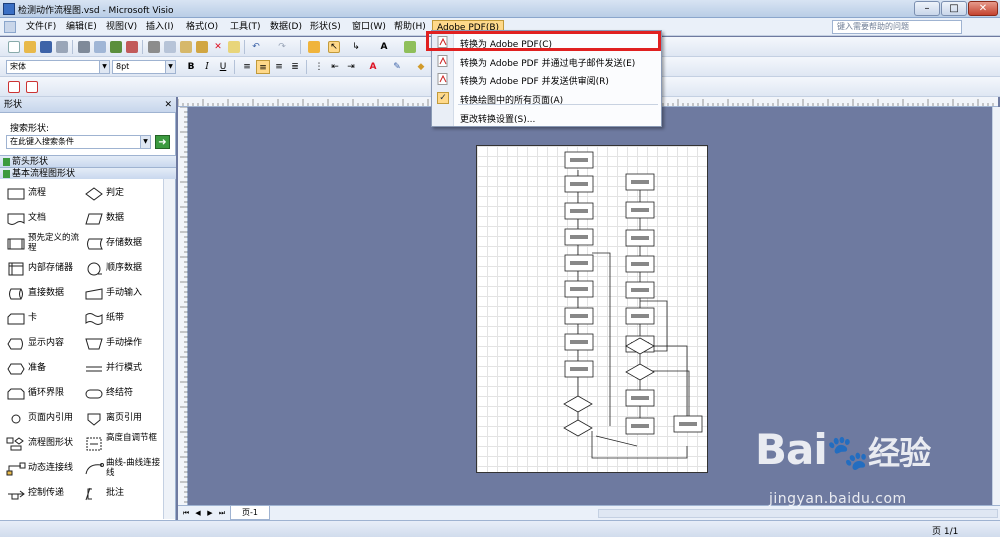 The width and height of the screenshot is (1000, 537). I want to click on search-input: 在此键入搜索条件 ▼, so click(78, 142).